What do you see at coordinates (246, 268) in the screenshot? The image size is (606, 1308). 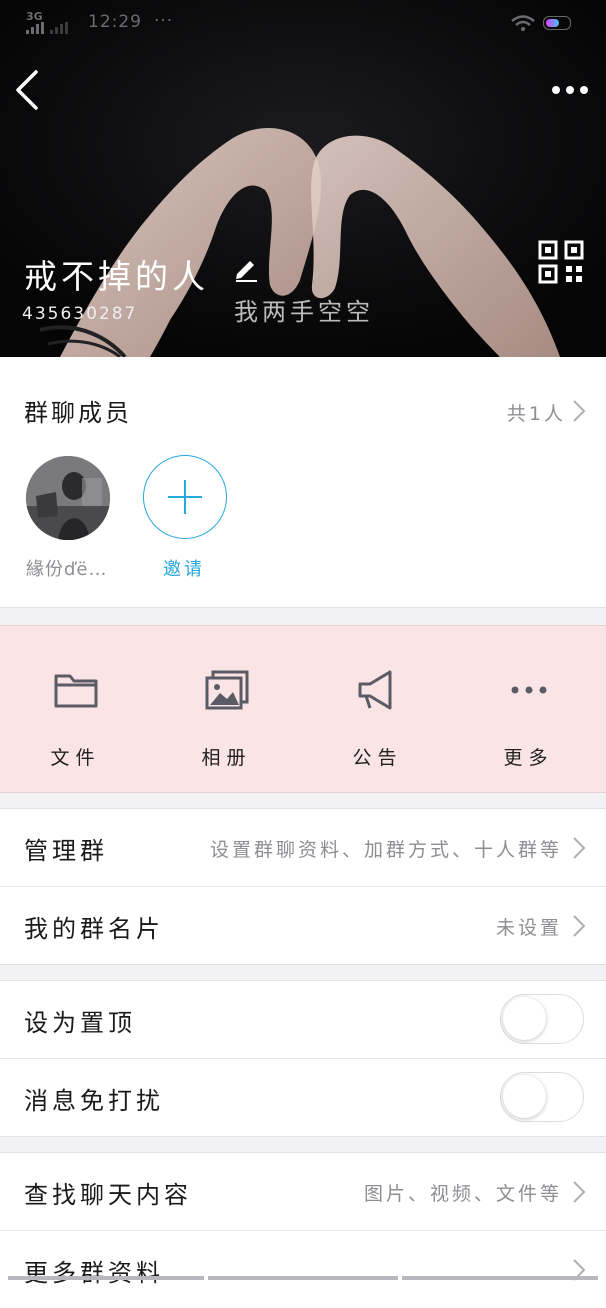 I see `edit-icon` at bounding box center [246, 268].